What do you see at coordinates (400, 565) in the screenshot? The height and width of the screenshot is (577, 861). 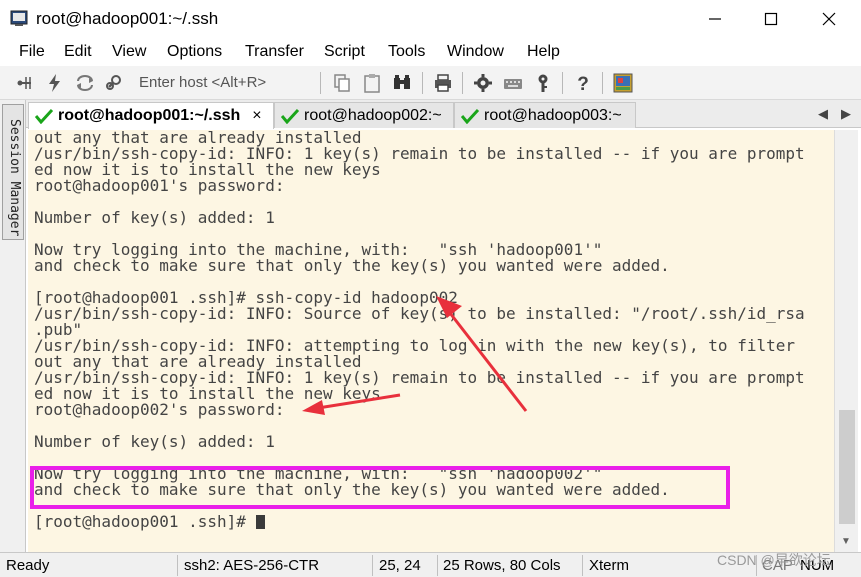 I see `status-cursor-position: 25, 24` at bounding box center [400, 565].